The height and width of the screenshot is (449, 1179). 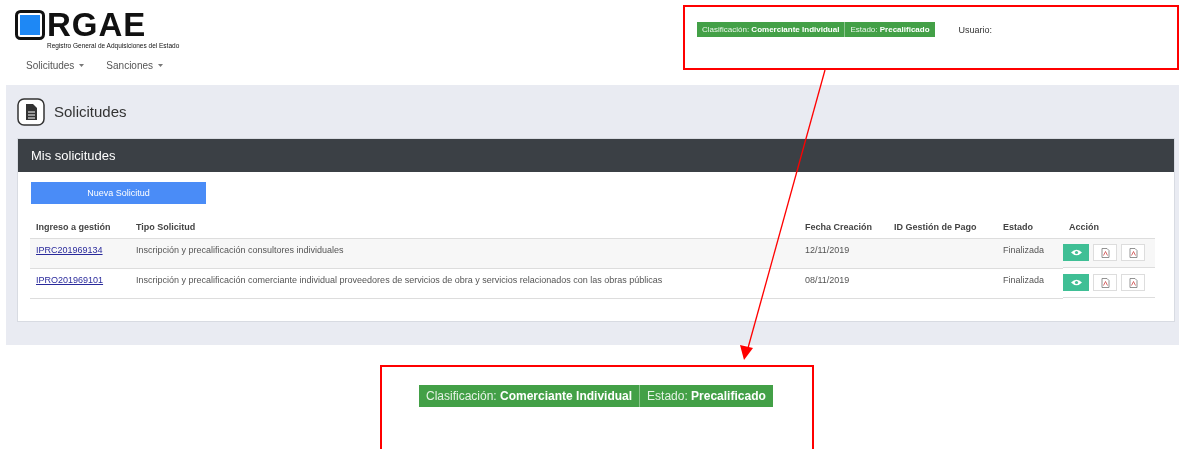 What do you see at coordinates (135, 65) in the screenshot?
I see `nav-menu: Sanciones` at bounding box center [135, 65].